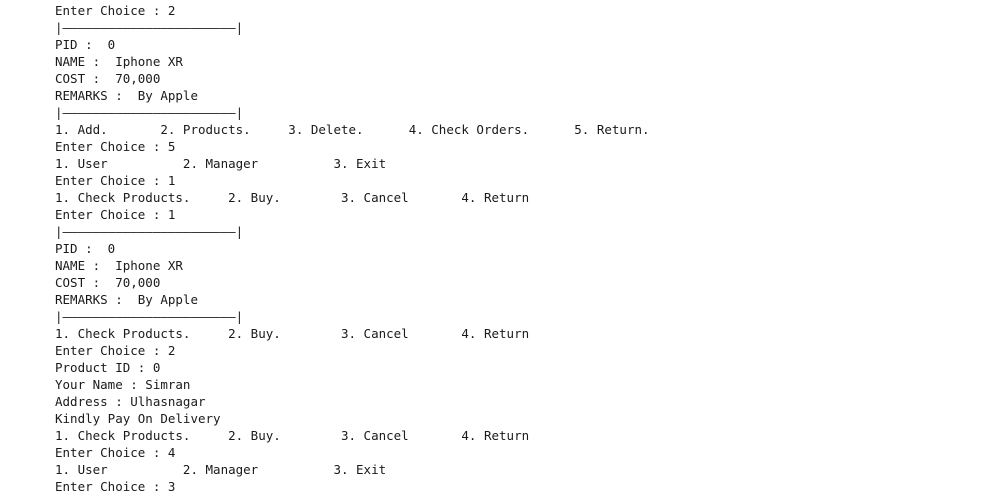 The width and height of the screenshot is (992, 501). I want to click on console-line: Your Name : Simran, so click(123, 384).